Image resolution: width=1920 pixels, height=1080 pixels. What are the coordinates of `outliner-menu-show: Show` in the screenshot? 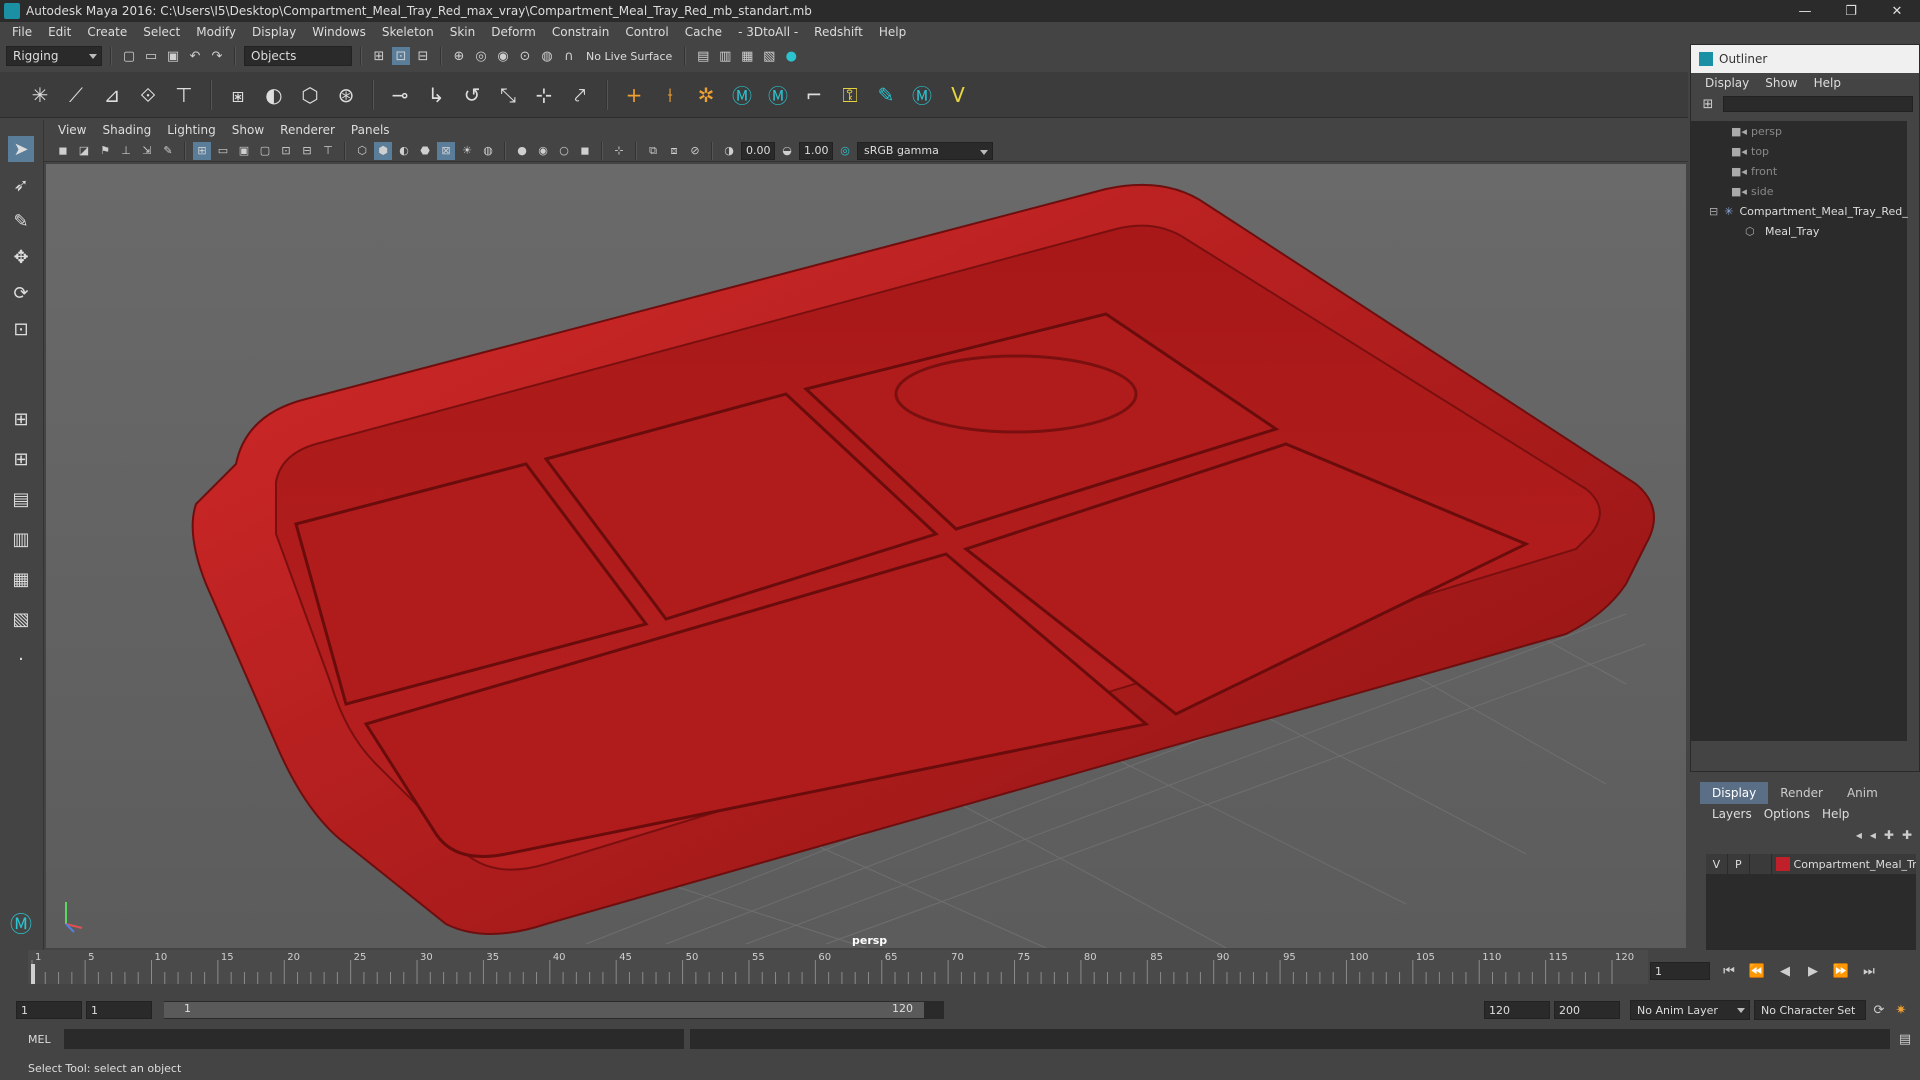 It's located at (1781, 83).